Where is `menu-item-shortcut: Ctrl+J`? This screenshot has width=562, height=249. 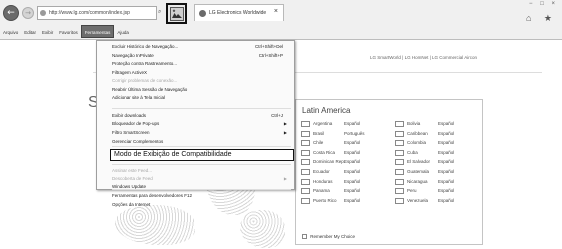 menu-item-shortcut: Ctrl+J is located at coordinates (277, 115).